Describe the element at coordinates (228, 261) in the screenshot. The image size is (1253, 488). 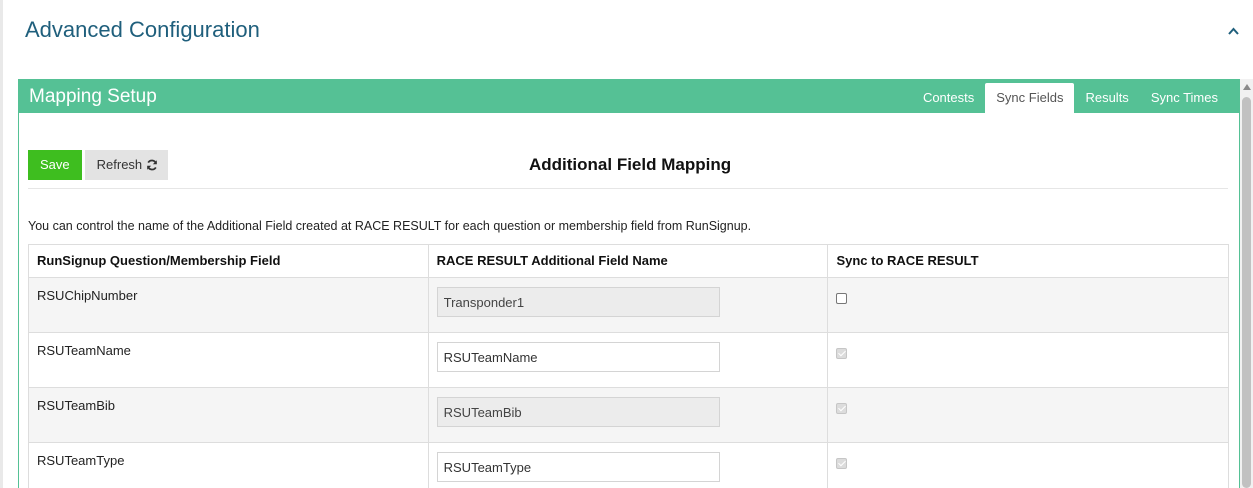
I see `column-header-question: RunSignup Question/Membership Field` at that location.